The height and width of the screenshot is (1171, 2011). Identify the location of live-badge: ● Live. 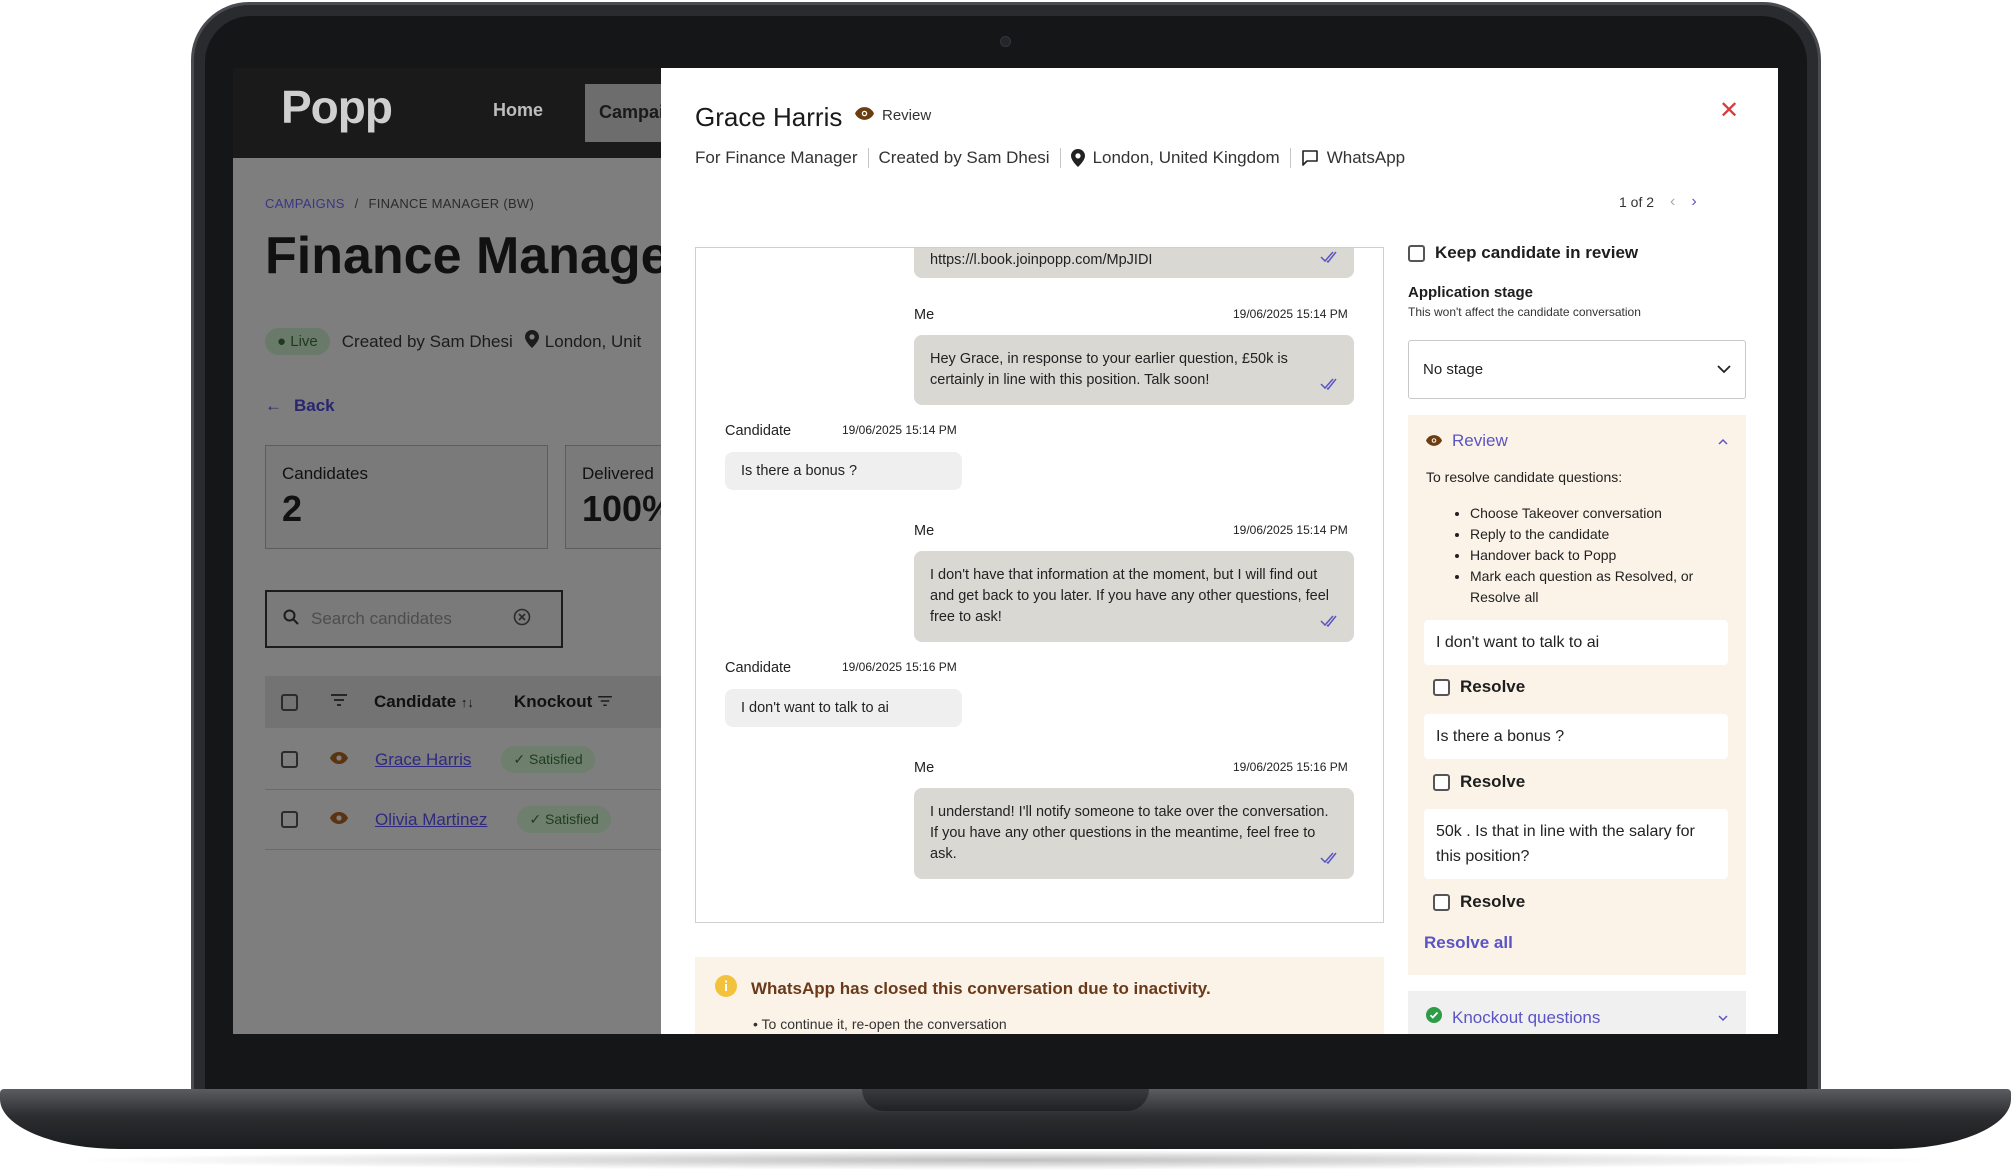
(297, 341).